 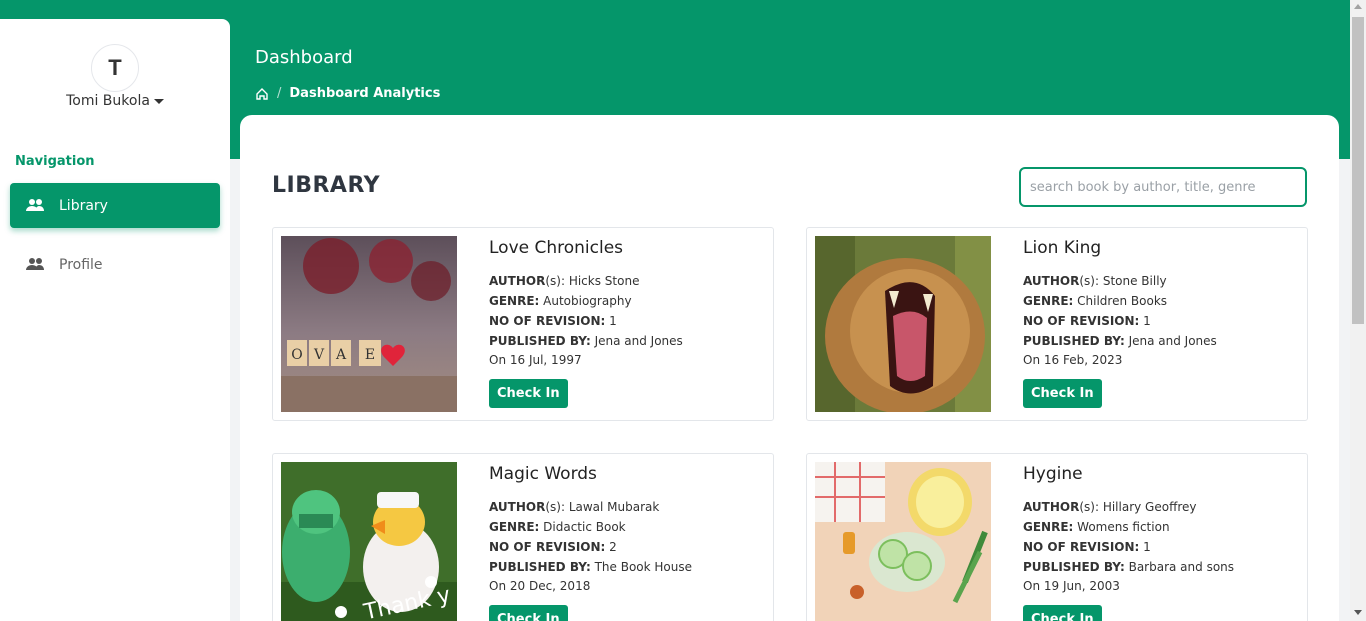 I want to click on search-input, so click(x=1163, y=187).